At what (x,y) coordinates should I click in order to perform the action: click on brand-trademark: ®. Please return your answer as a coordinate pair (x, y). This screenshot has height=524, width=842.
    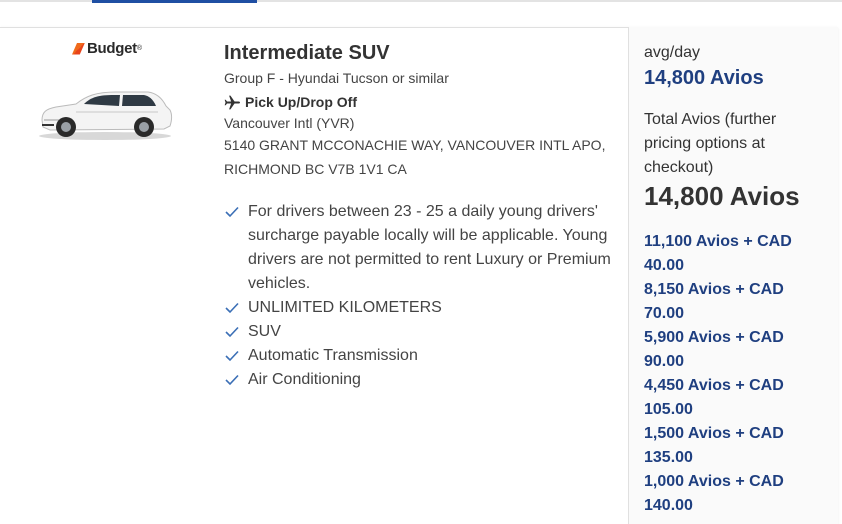
    Looking at the image, I should click on (139, 48).